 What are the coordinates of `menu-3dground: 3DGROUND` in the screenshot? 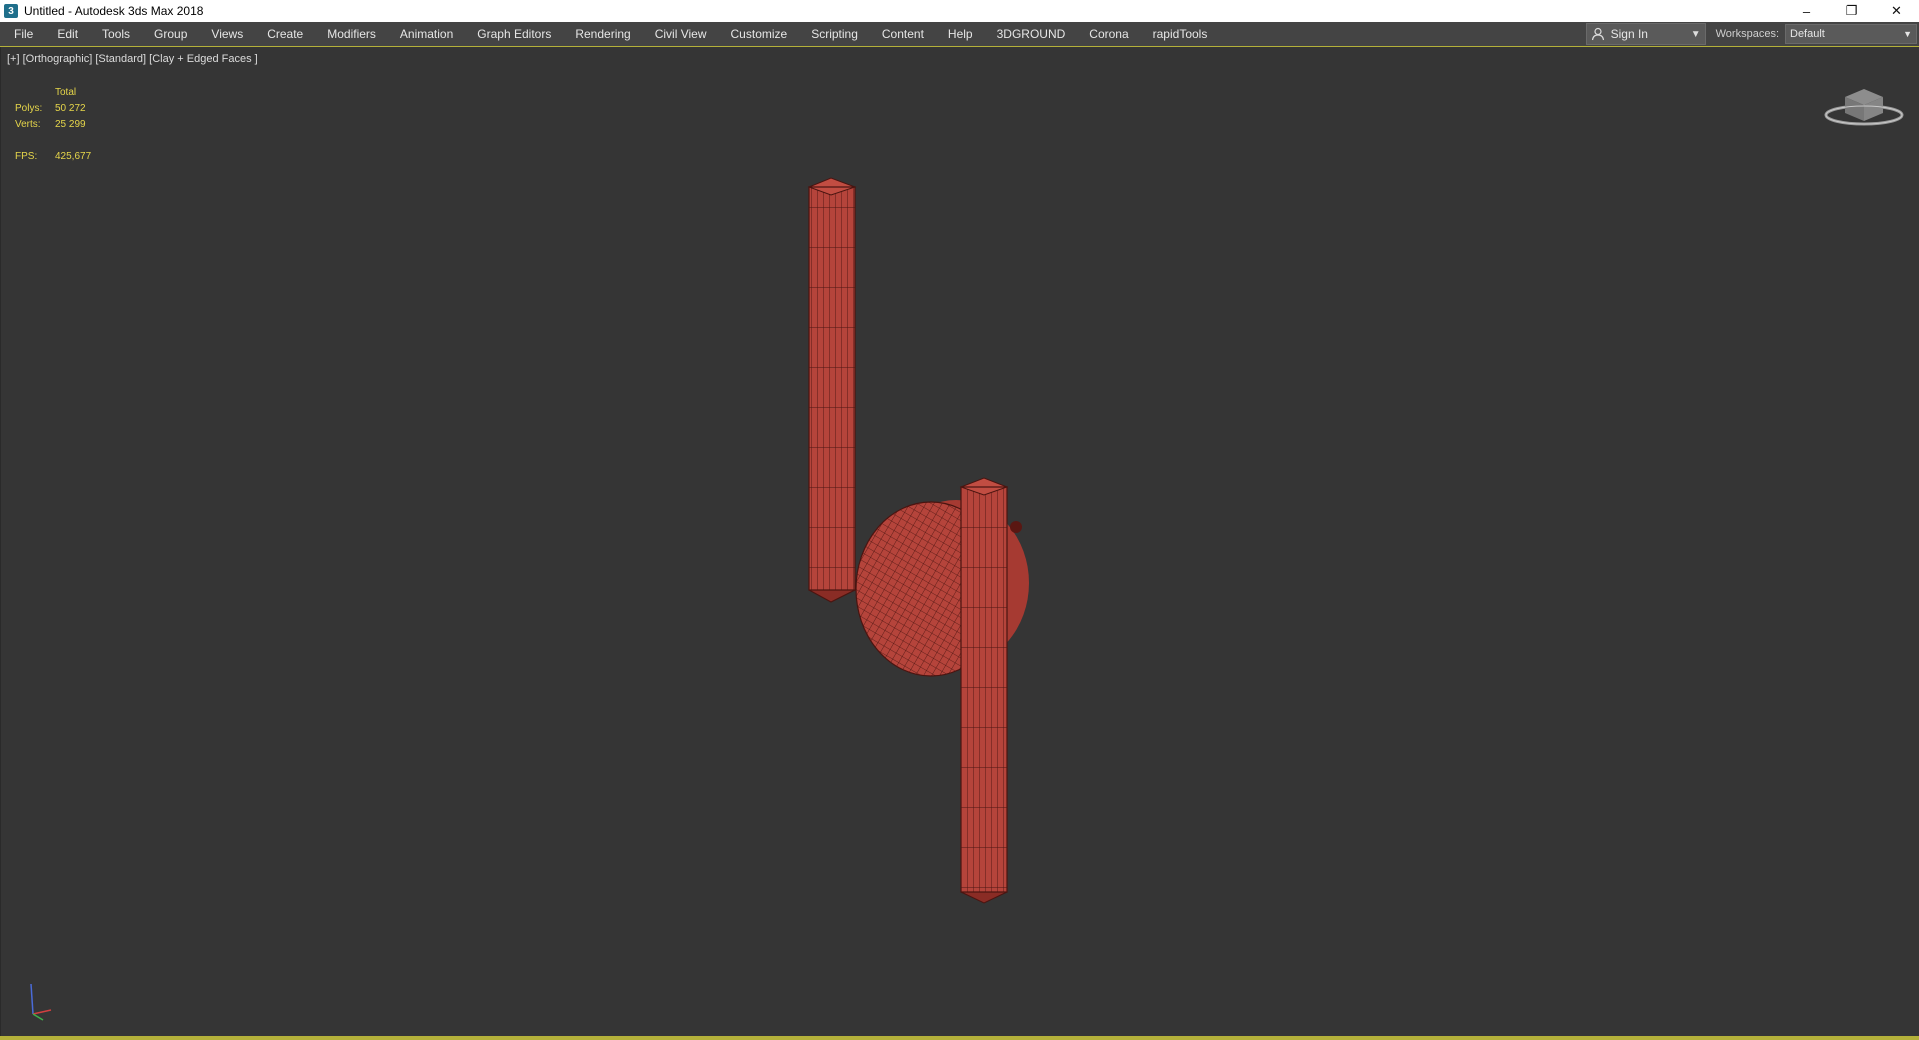 It's located at (1031, 34).